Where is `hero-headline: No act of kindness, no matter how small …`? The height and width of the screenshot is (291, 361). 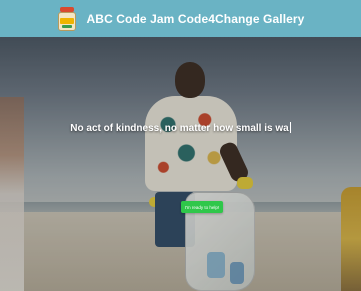 hero-headline: No act of kindness, no matter how small … is located at coordinates (180, 128).